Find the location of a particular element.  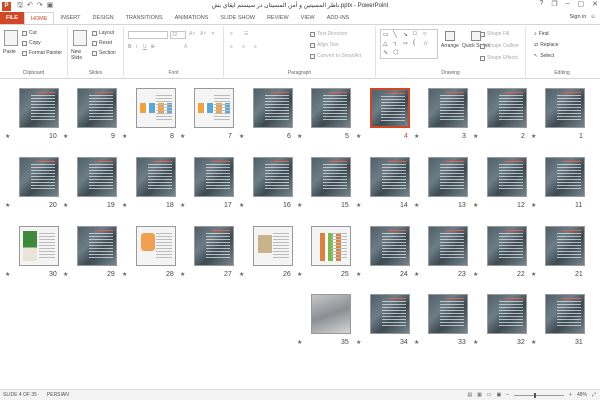

tab-animations: ANIMATIONS is located at coordinates (192, 18).